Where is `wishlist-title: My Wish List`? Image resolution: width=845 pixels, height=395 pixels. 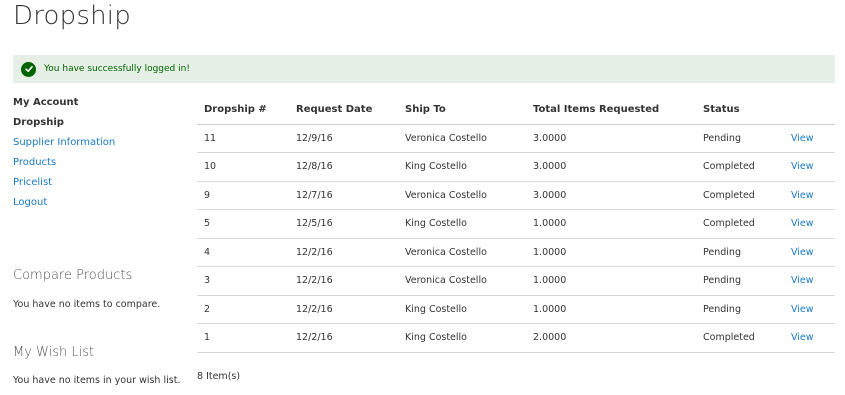 wishlist-title: My Wish List is located at coordinates (54, 352).